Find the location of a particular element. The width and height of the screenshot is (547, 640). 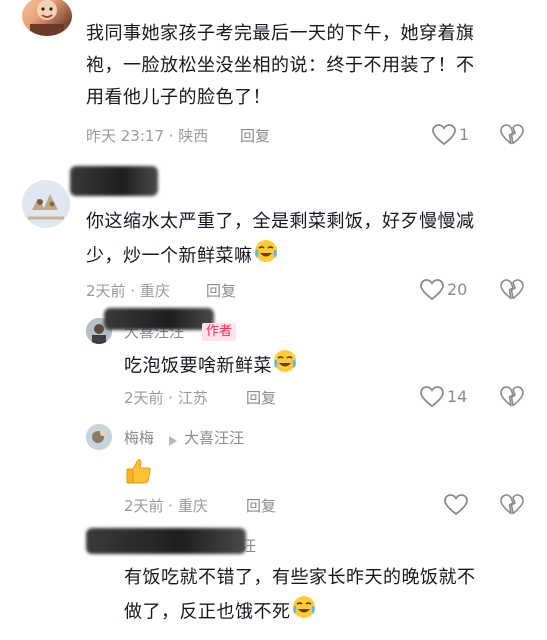

like-count: 20 is located at coordinates (457, 289).